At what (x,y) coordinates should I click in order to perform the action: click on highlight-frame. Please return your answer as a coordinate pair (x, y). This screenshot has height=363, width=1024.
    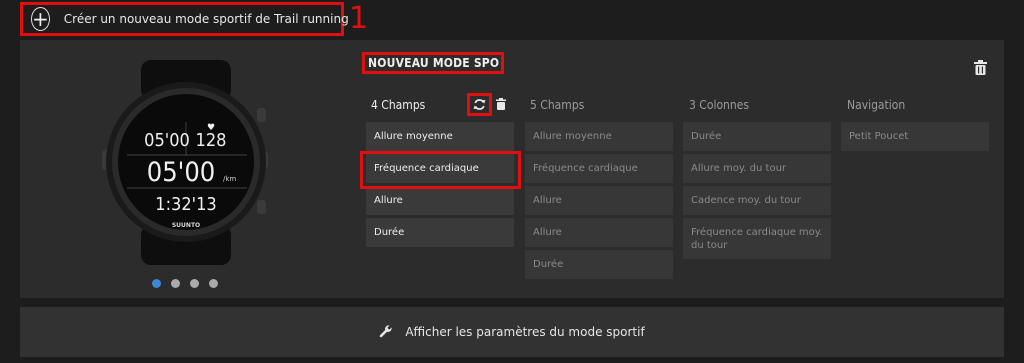
    Looking at the image, I should click on (440, 170).